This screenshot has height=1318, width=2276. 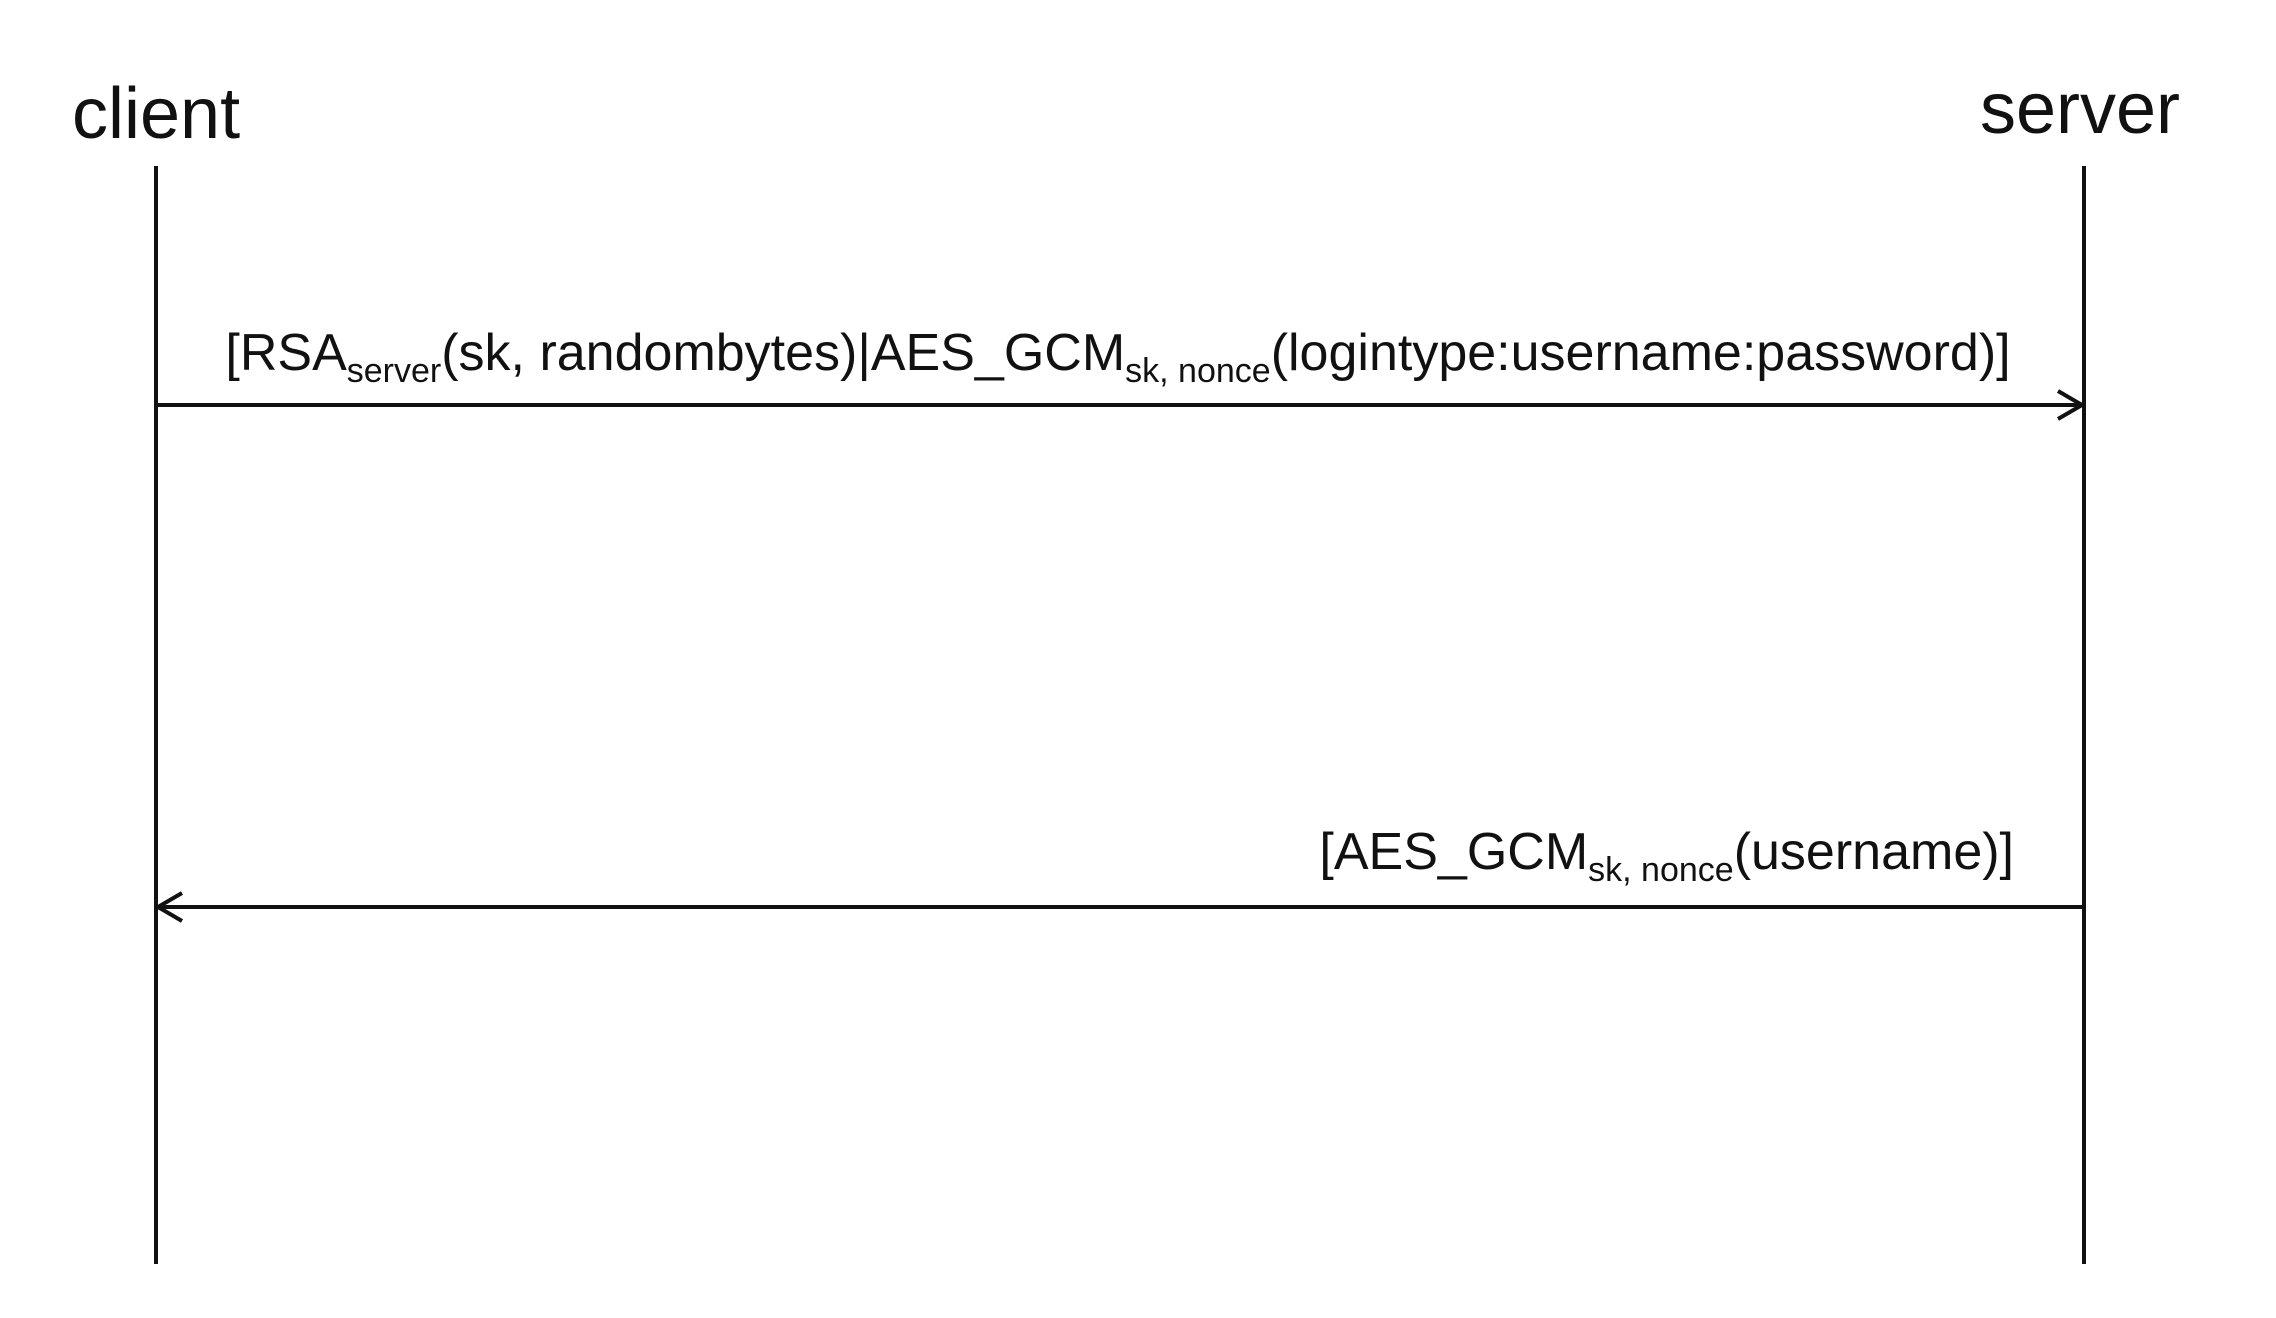 What do you see at coordinates (286, 353) in the screenshot?
I see `label-part: [RSA` at bounding box center [286, 353].